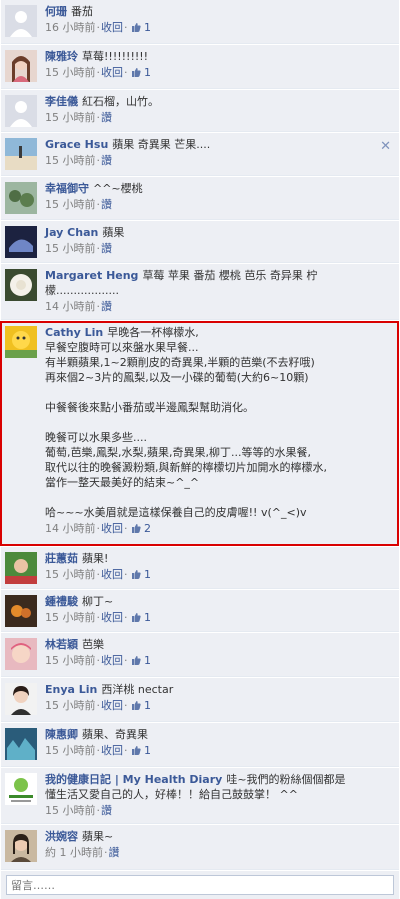 This screenshot has width=400, height=899. Describe the element at coordinates (200, 885) in the screenshot. I see `comment-input` at that location.